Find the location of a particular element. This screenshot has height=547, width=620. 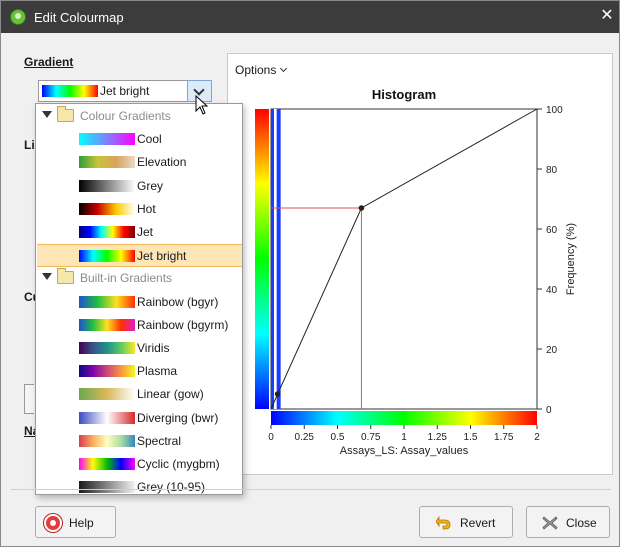

gradient-option: Rainbow (bgyr) is located at coordinates (139, 302).